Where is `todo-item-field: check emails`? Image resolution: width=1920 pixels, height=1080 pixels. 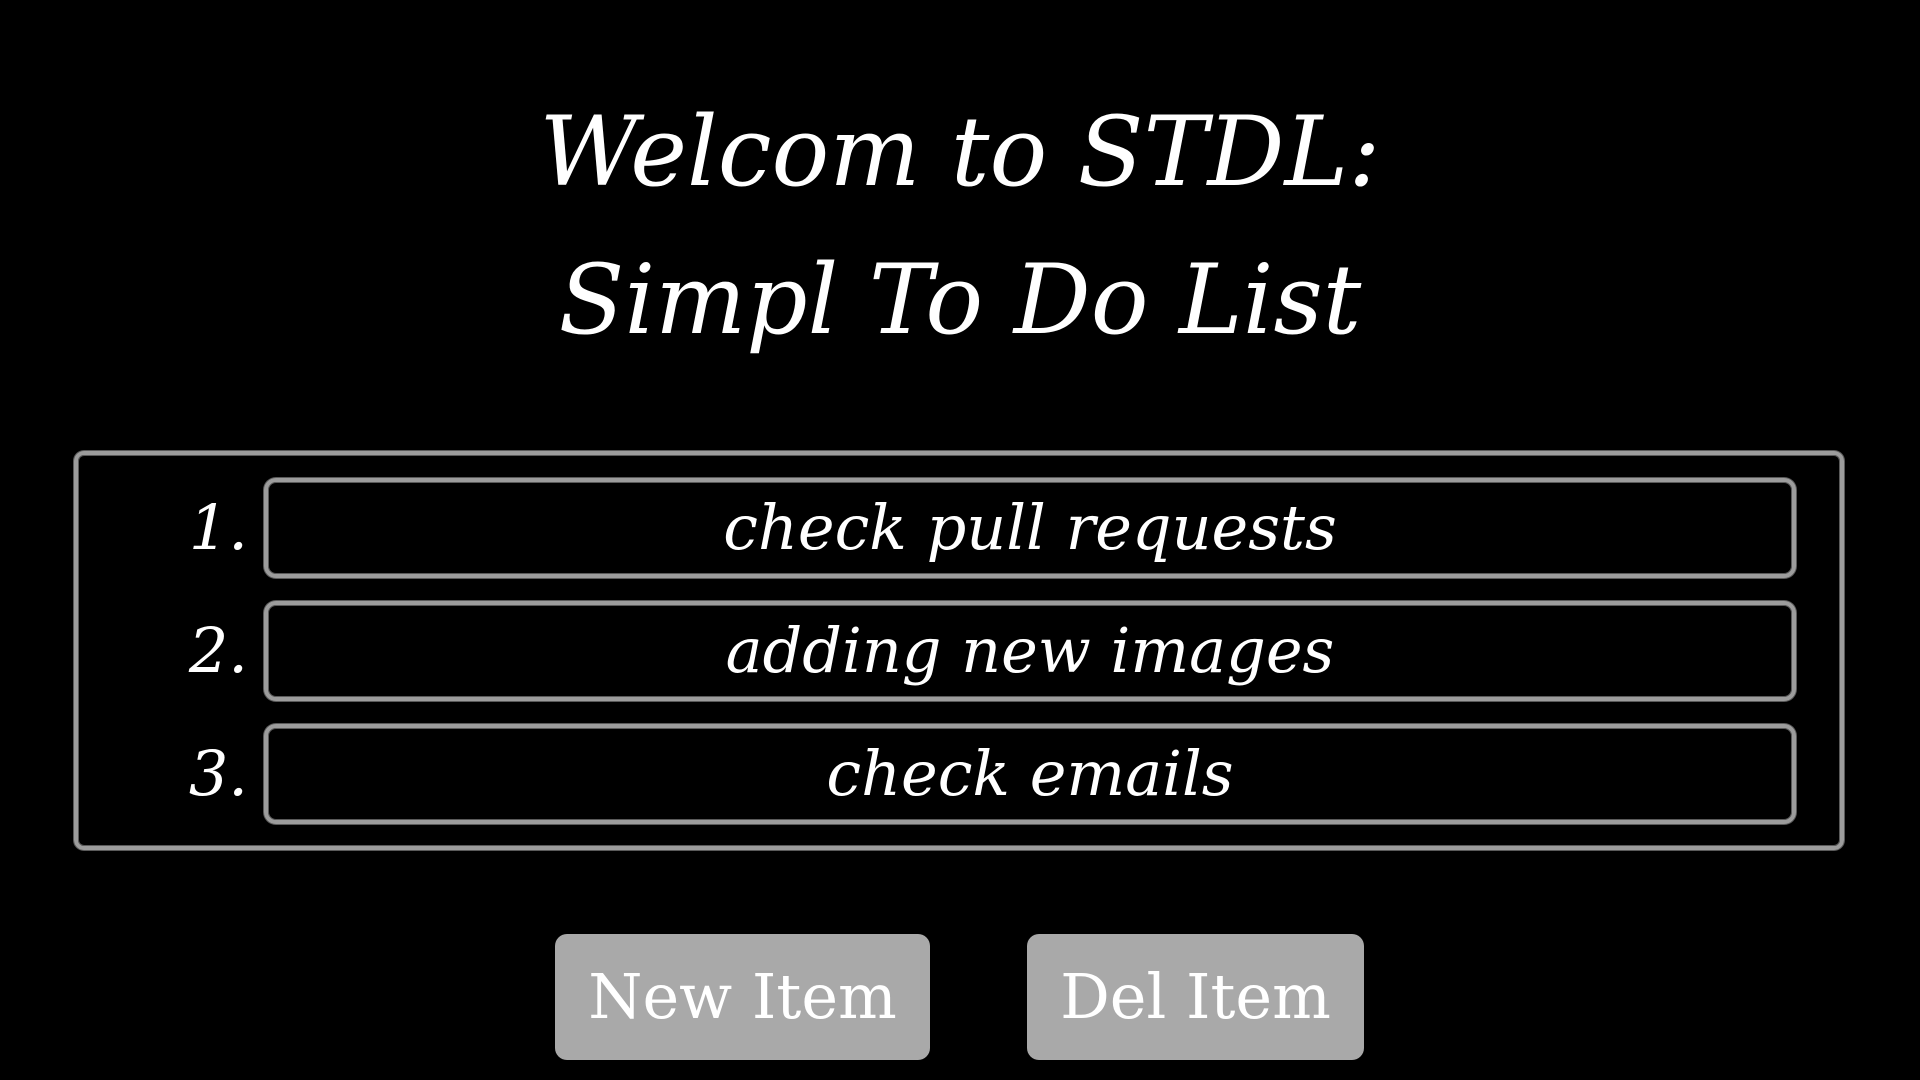
todo-item-field: check emails is located at coordinates (1030, 774).